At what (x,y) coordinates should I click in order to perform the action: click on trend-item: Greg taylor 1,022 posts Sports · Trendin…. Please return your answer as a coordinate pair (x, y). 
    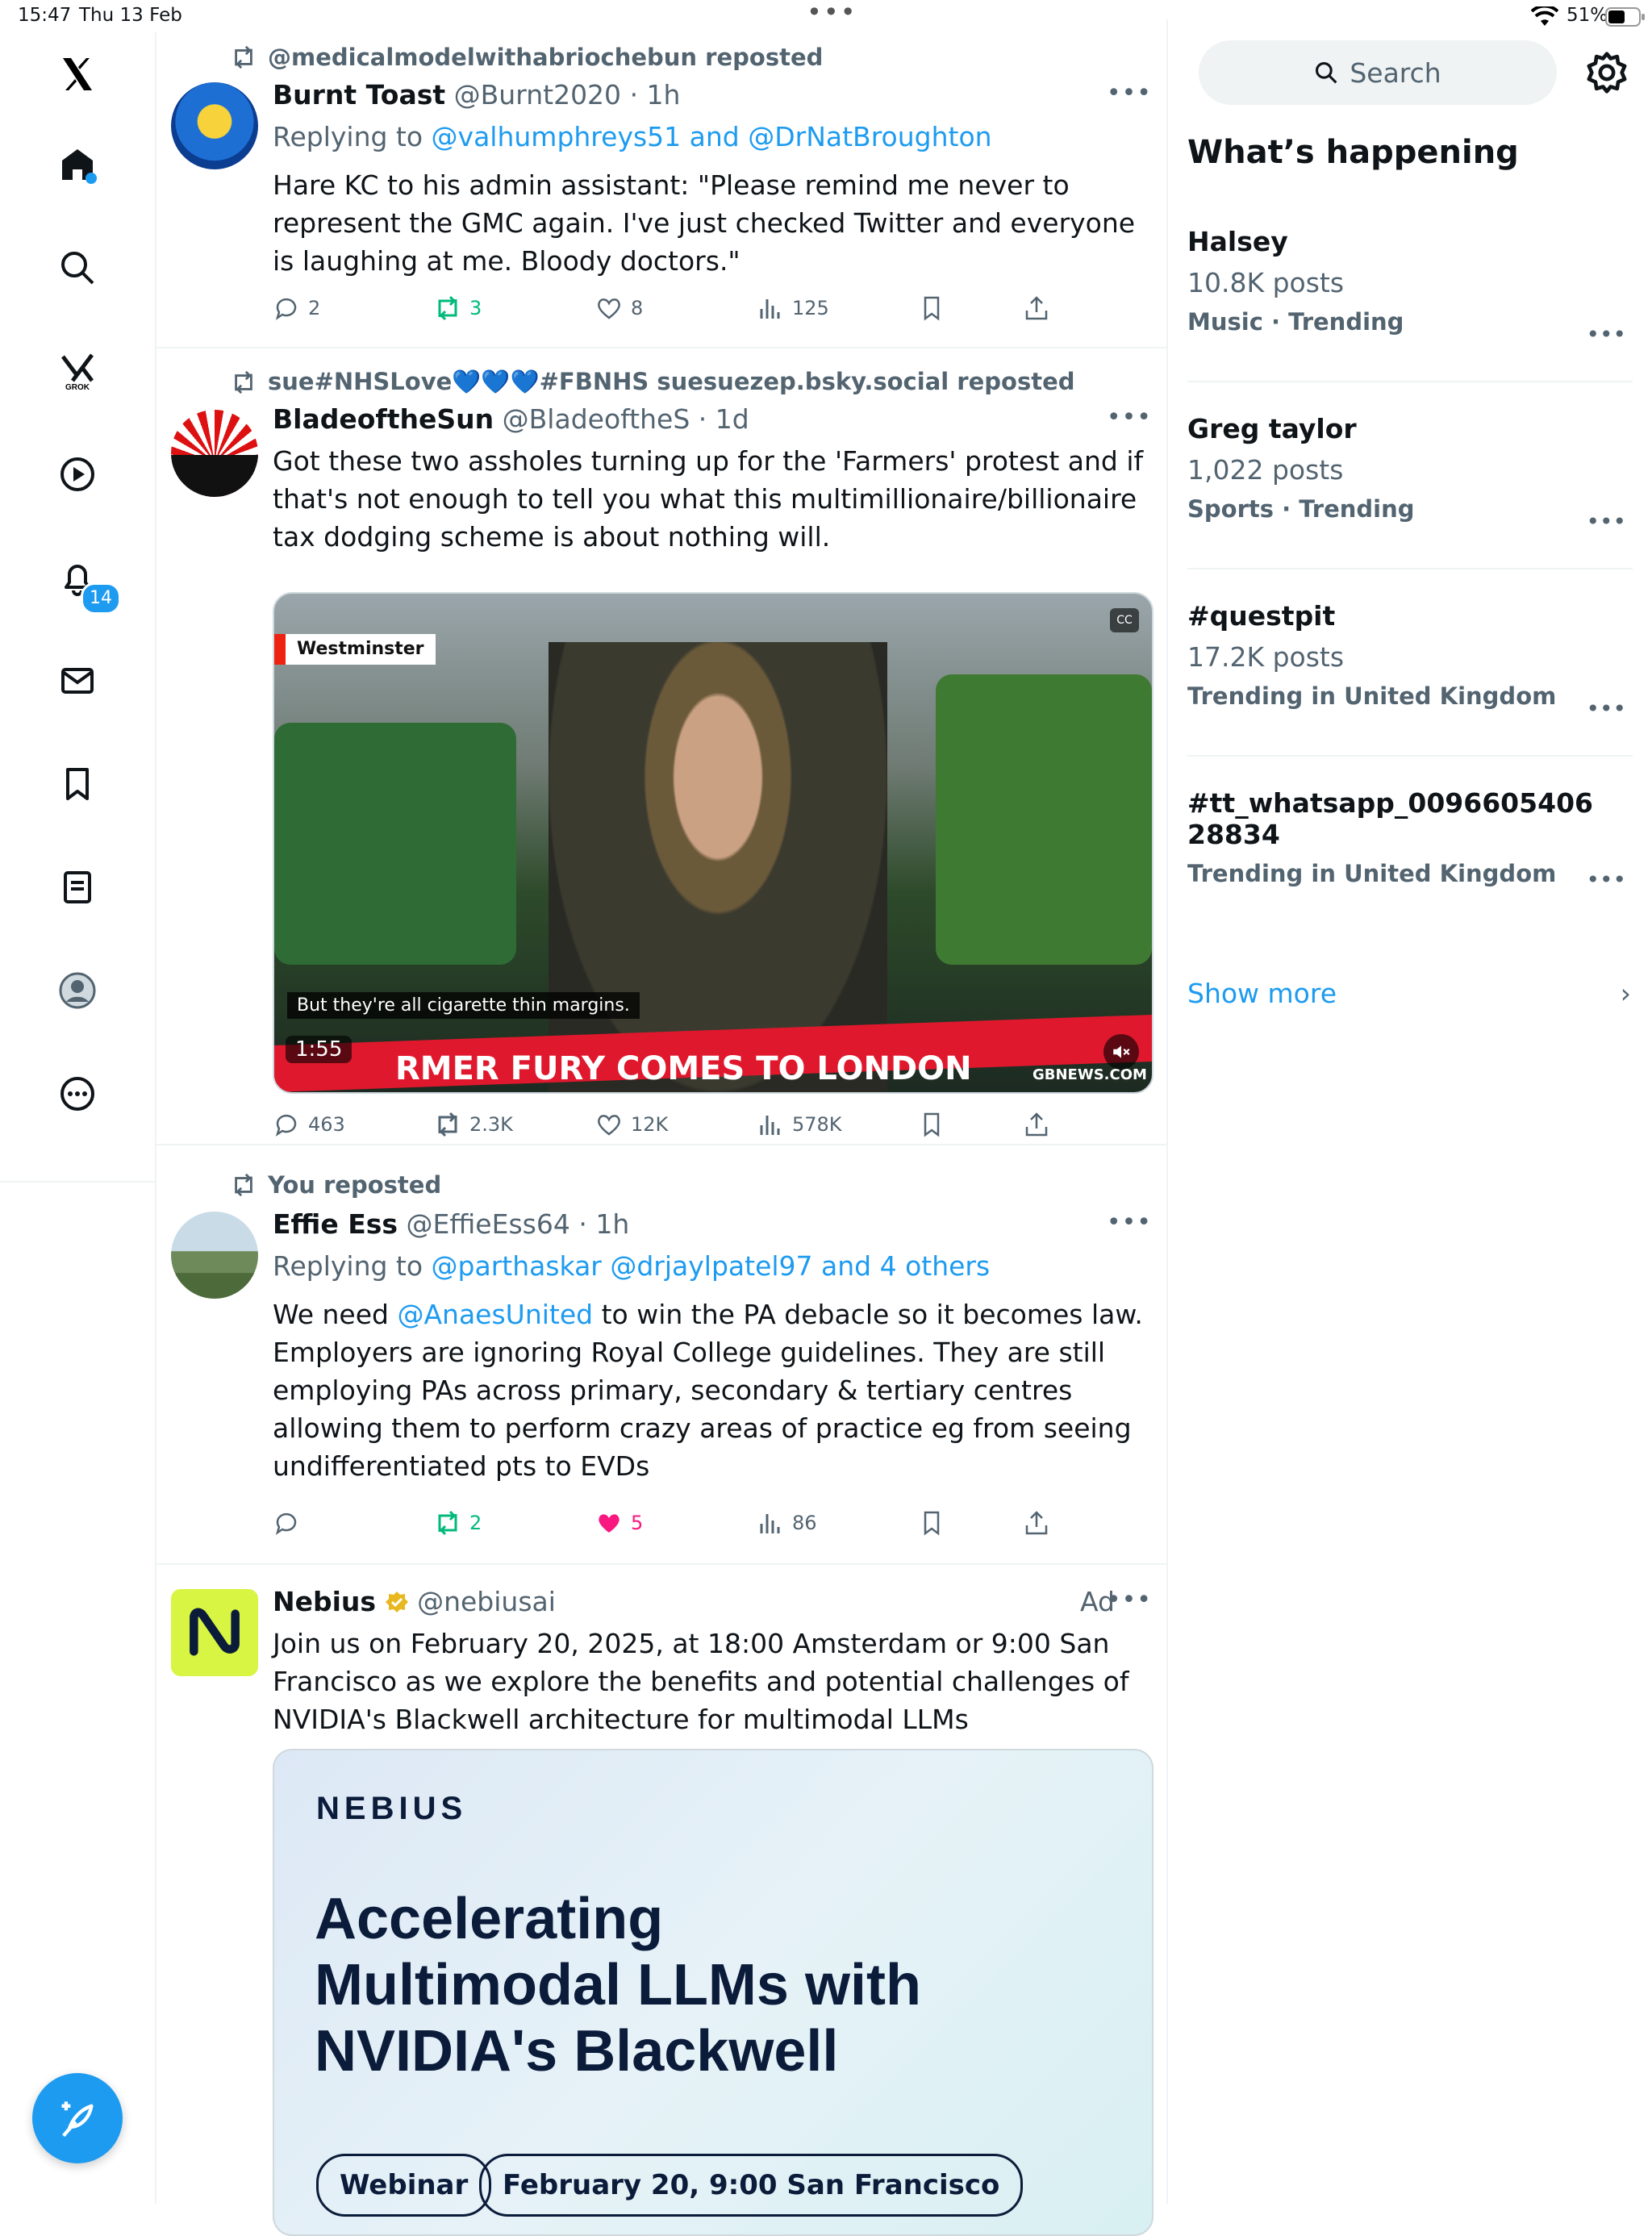
    Looking at the image, I should click on (1410, 491).